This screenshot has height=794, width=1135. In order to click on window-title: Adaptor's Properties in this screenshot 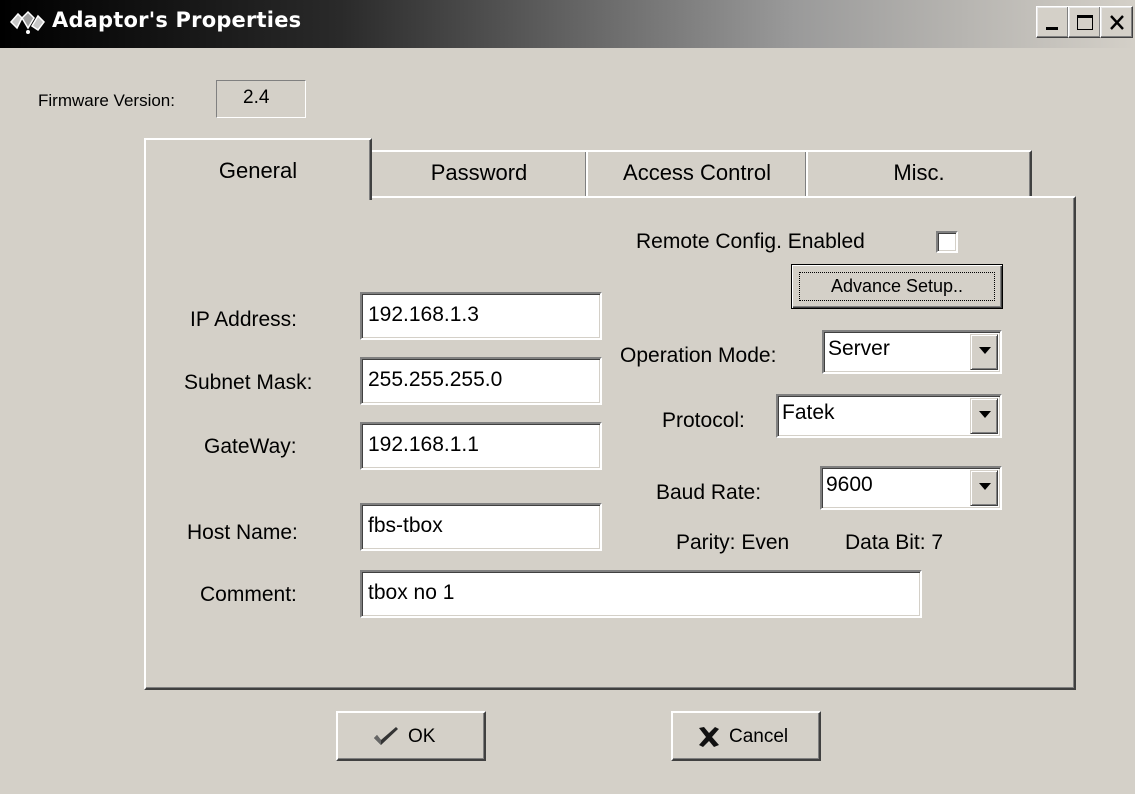, I will do `click(177, 20)`.